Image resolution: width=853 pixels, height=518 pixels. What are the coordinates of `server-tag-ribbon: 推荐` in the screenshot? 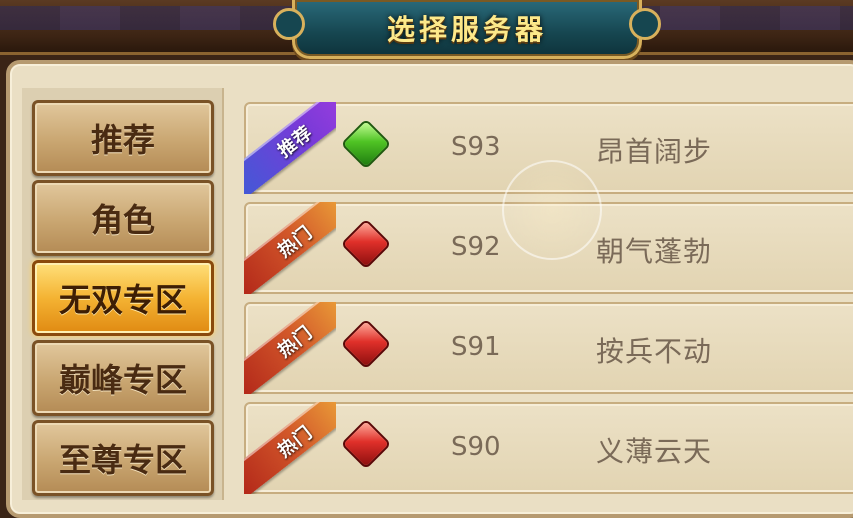 It's located at (290, 148).